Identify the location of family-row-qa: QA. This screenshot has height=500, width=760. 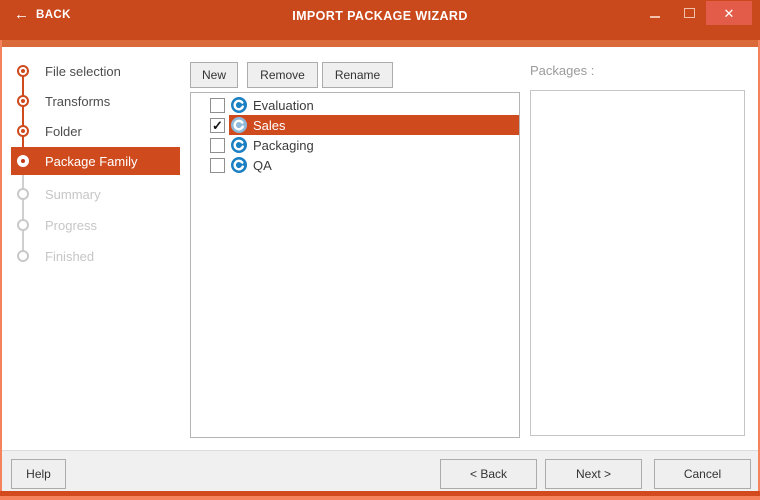
(355, 165).